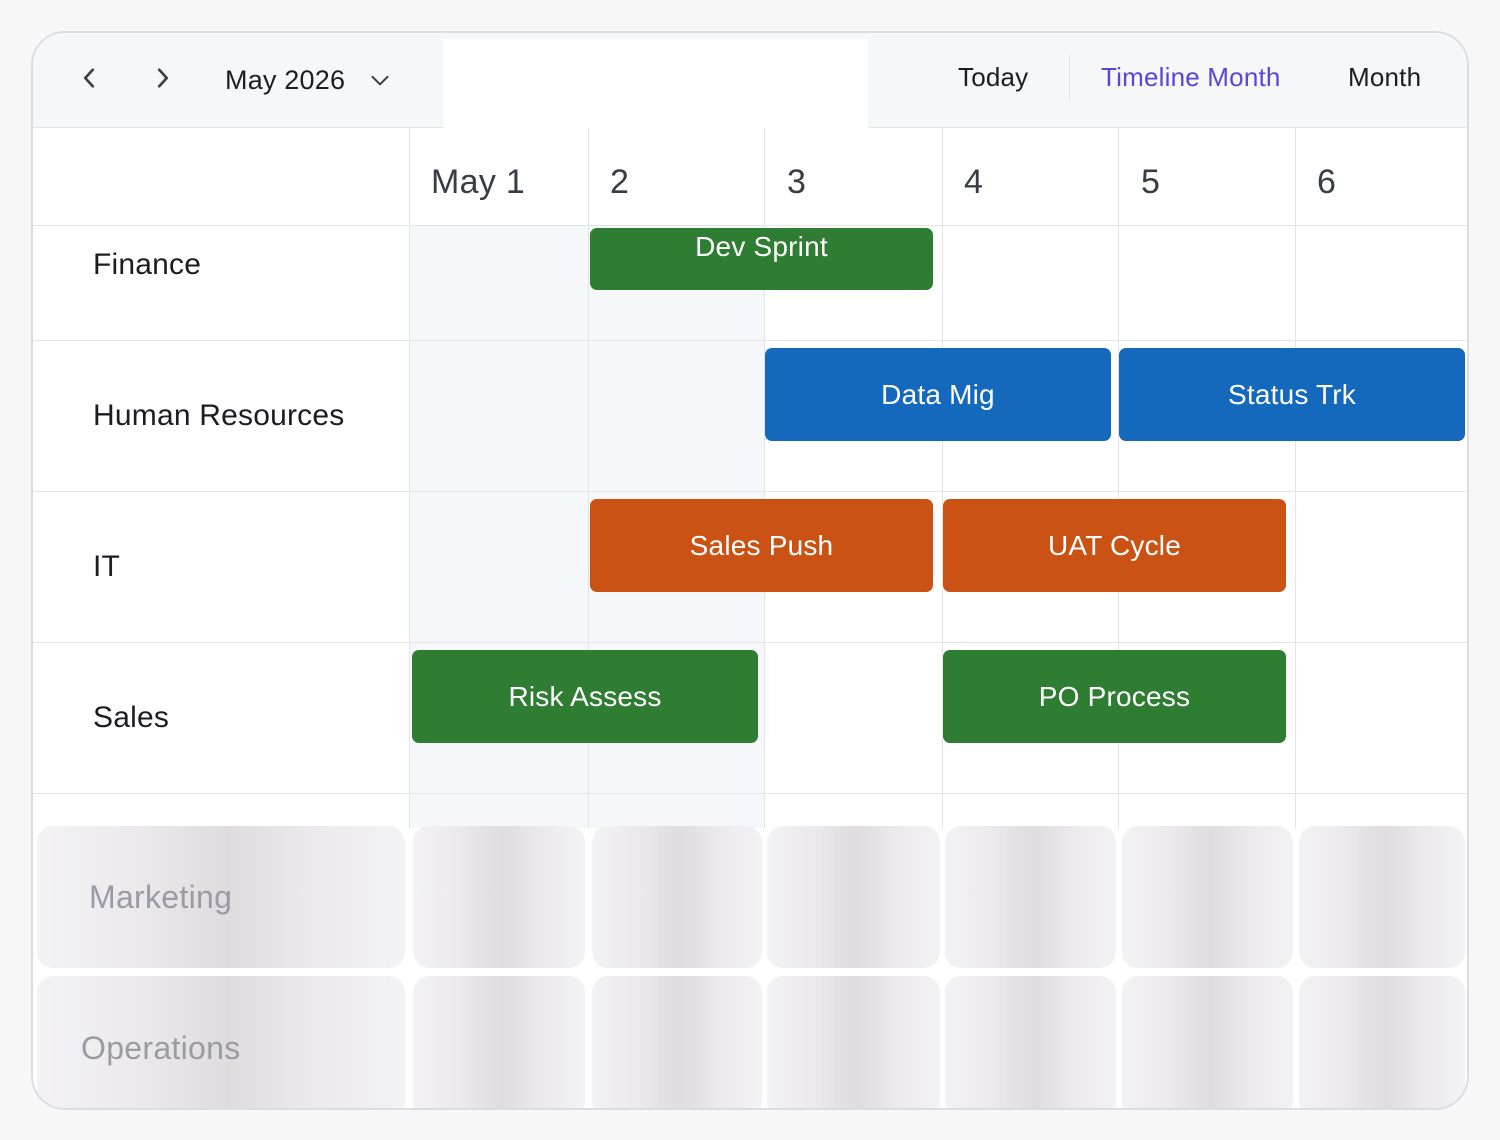 The height and width of the screenshot is (1140, 1500). I want to click on chevron-right-icon, so click(163, 78).